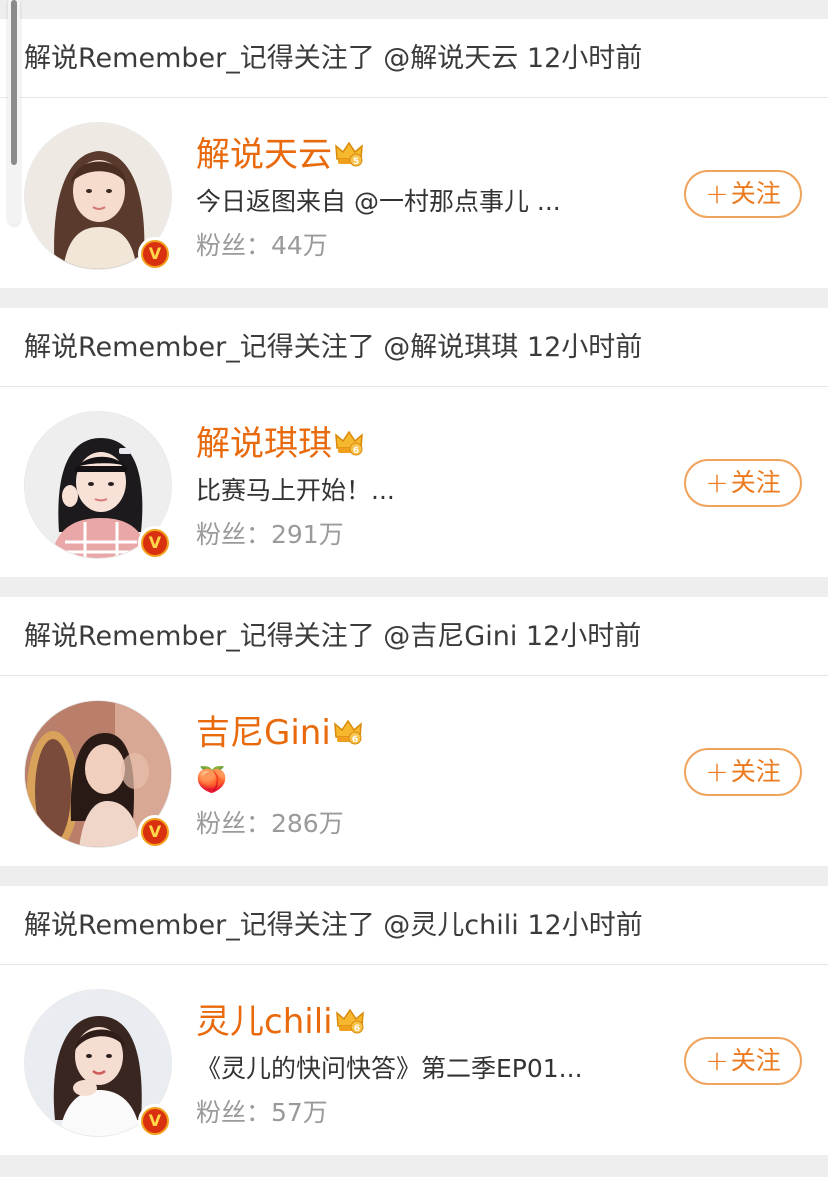  Describe the element at coordinates (414, 347) in the screenshot. I see `activity-text: 解说Remember_记得关注了 @解说琪琪 12小时前` at that location.